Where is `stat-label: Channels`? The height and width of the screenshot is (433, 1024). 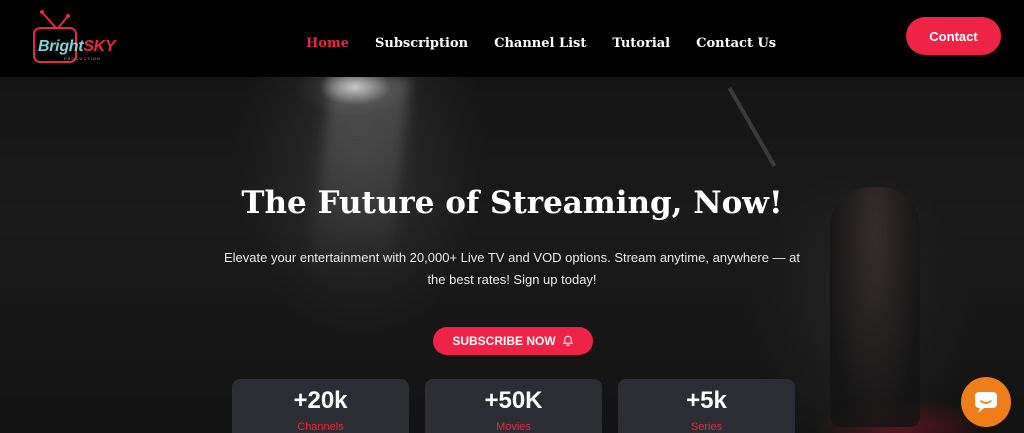 stat-label: Channels is located at coordinates (320, 427).